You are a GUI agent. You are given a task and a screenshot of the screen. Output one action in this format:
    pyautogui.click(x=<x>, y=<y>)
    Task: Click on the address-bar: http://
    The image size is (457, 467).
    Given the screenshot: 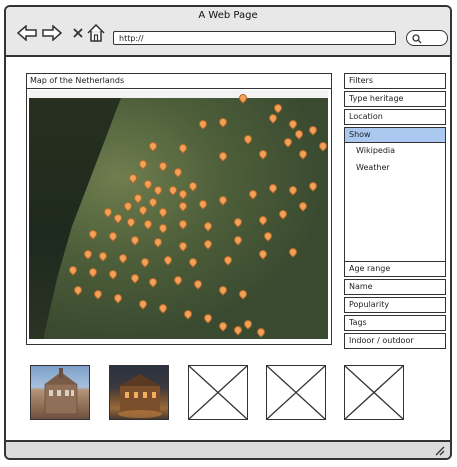 What is the action you would take?
    pyautogui.click(x=254, y=38)
    